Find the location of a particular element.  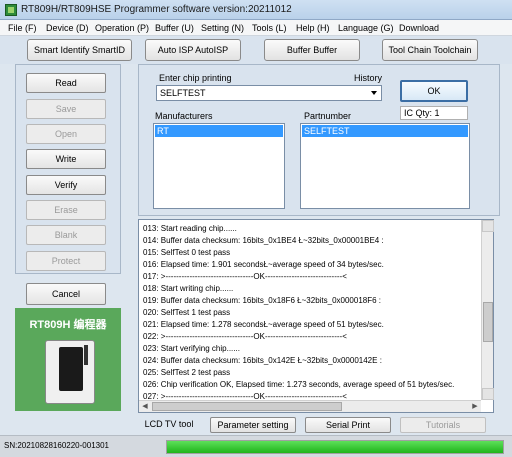

chip-search-value: SELFTEST is located at coordinates (183, 93).